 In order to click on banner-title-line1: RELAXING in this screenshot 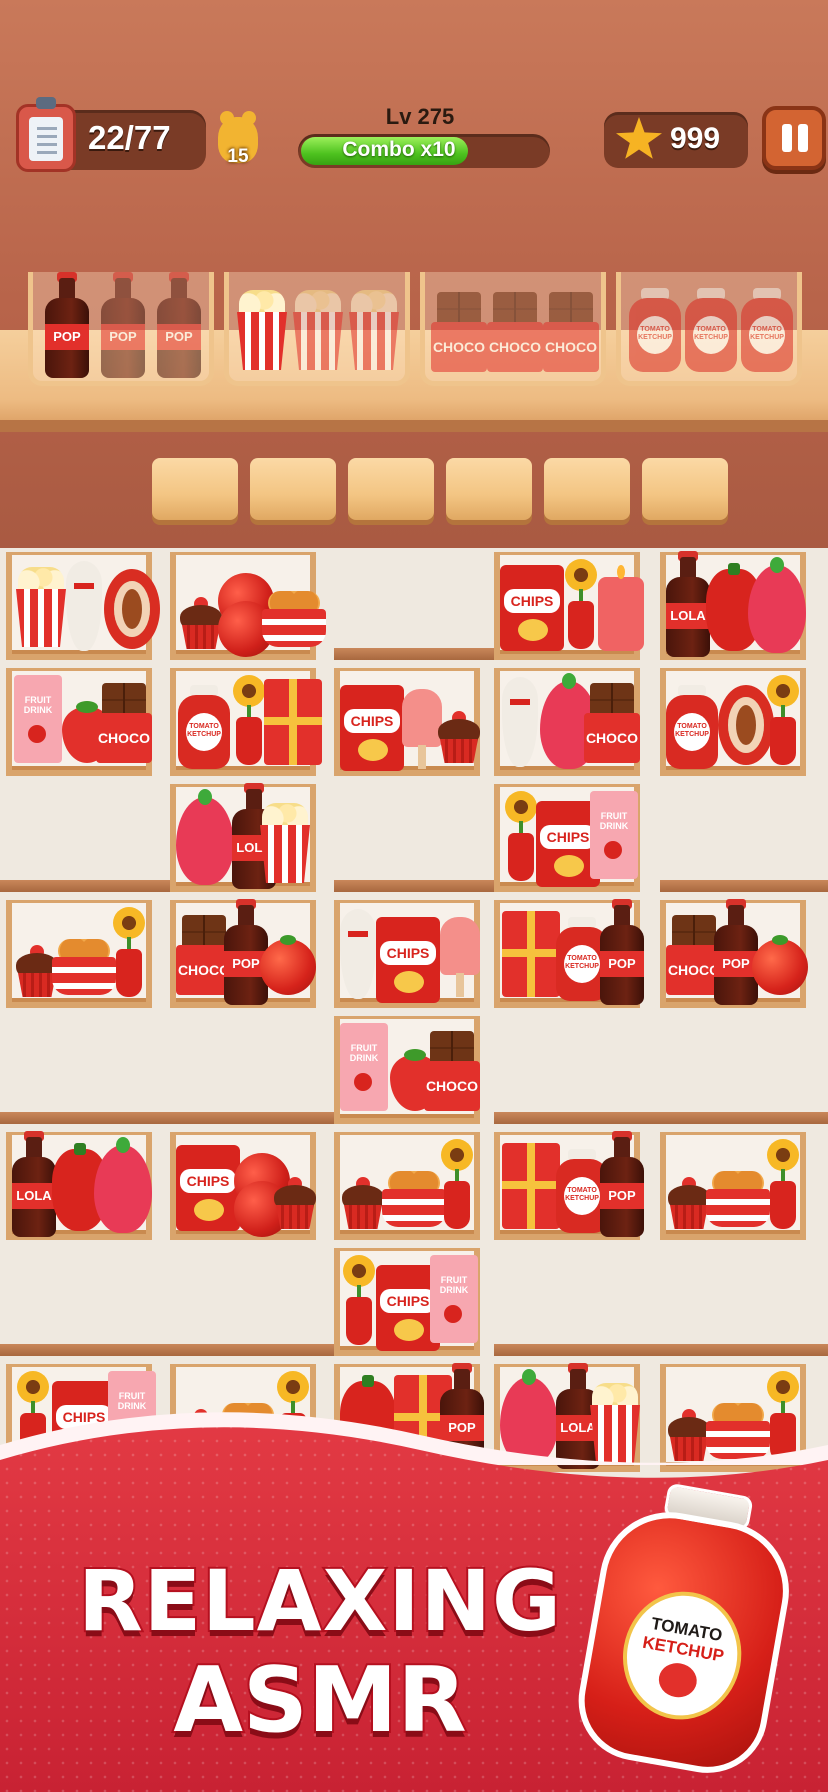, I will do `click(319, 1601)`.